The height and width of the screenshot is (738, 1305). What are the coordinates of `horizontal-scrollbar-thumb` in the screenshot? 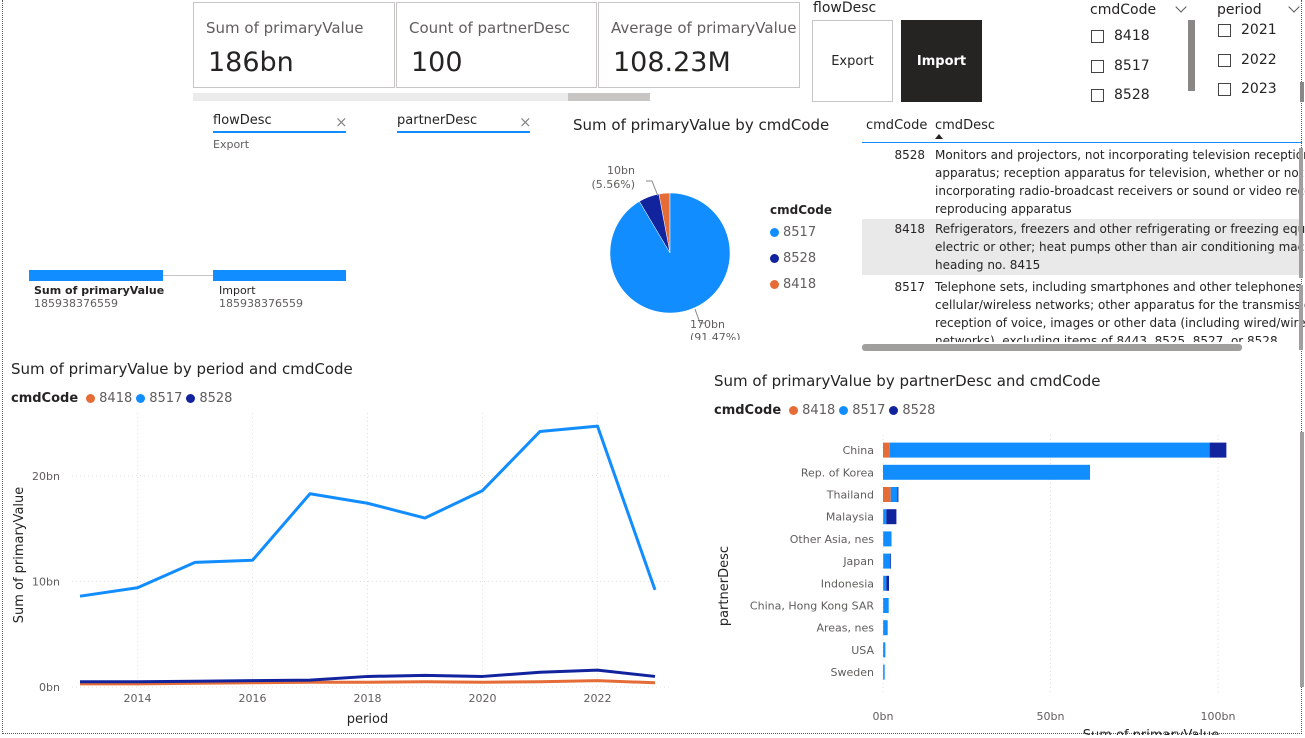 It's located at (609, 97).